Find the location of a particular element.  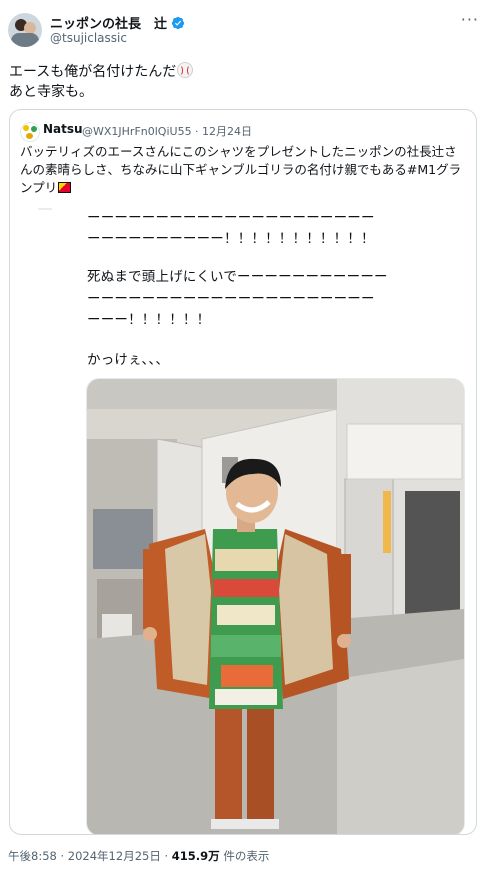

note-line-1: ーーーーーーーーーーーーーーーーーーーーー is located at coordinates (231, 218).